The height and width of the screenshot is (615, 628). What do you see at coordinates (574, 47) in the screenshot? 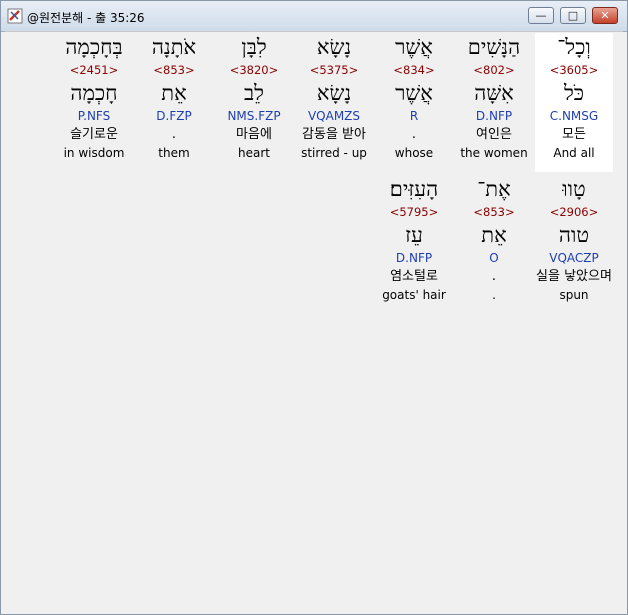
I see `heb-word: וְכָל־` at bounding box center [574, 47].